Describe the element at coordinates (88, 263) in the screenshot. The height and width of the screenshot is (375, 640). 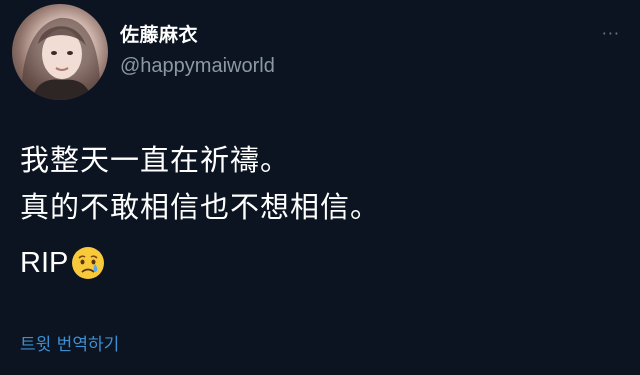
I see `crying-face-icon` at that location.